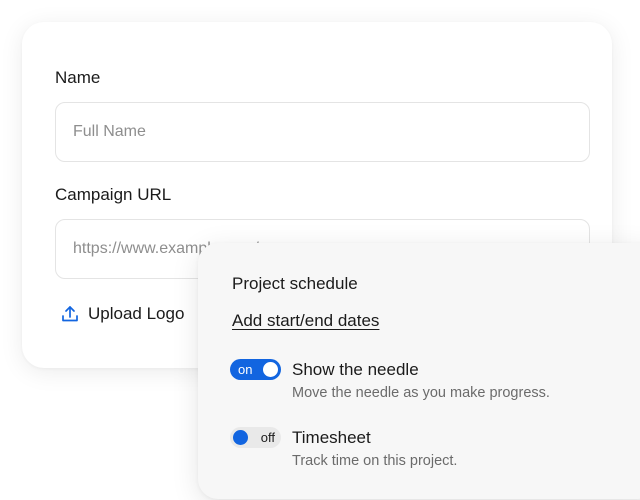  I want to click on toggle-state-label: off, so click(267, 437).